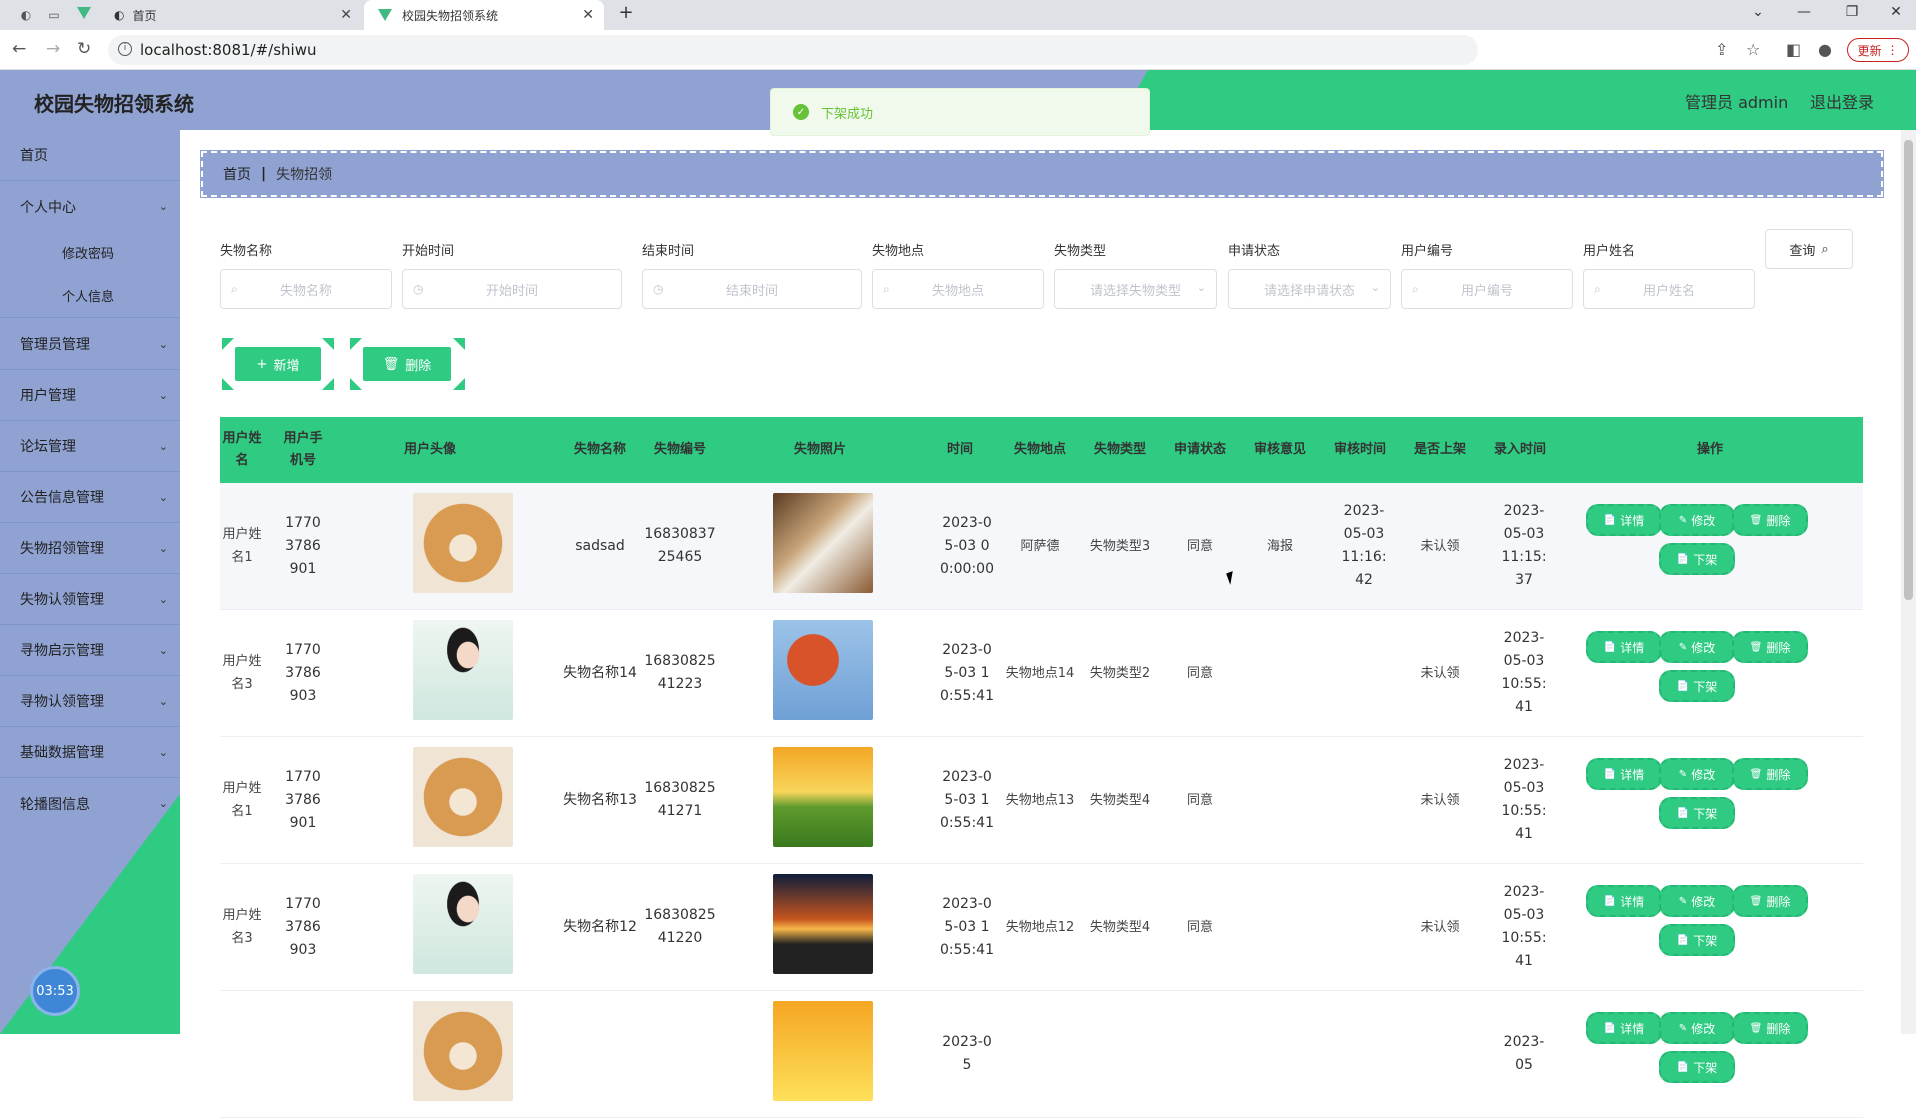 The height and width of the screenshot is (1118, 1916). What do you see at coordinates (90, 548) in the screenshot?
I see `sidebar-item-lost-found-mgmt: 失物招领管理 ⌄` at bounding box center [90, 548].